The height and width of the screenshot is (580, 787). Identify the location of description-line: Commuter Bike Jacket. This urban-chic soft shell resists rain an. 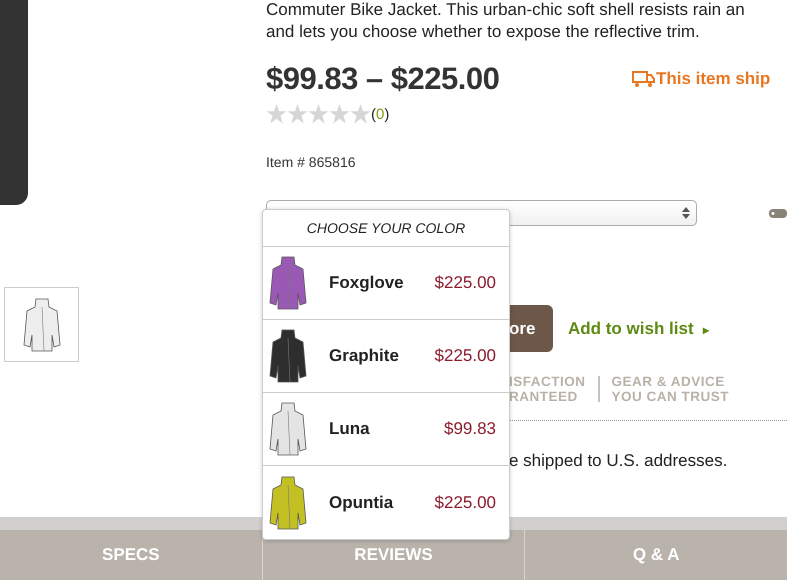
(506, 10).